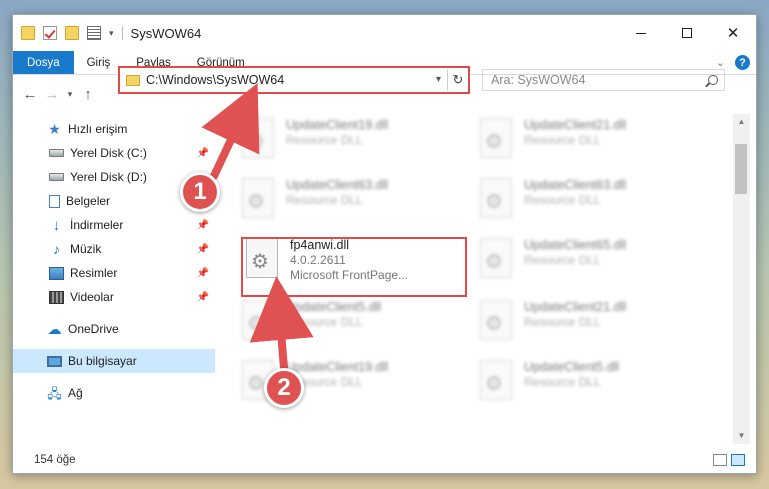  I want to click on vertical-scrollbar: ▲ ▼, so click(741, 279).